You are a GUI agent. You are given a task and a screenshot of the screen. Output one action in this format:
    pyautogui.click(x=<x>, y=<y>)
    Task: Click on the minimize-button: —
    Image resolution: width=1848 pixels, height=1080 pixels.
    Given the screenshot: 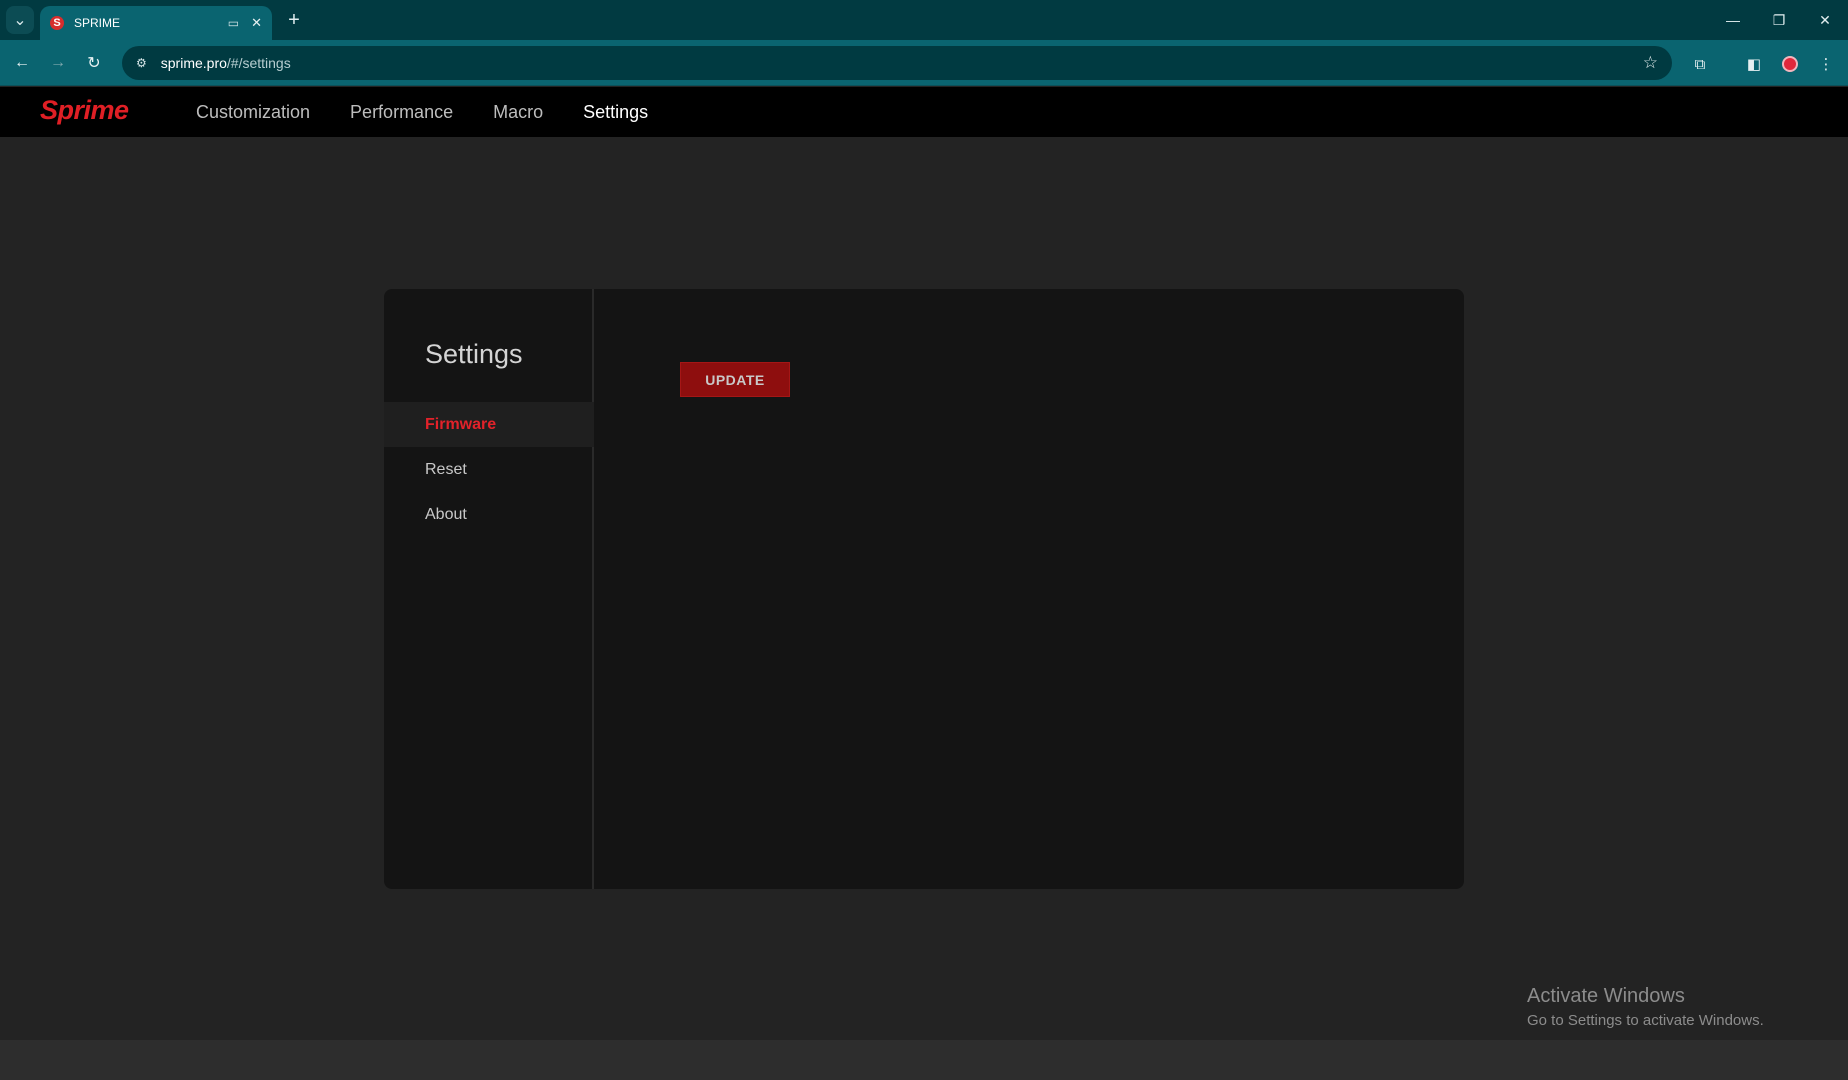 What is the action you would take?
    pyautogui.click(x=1733, y=20)
    